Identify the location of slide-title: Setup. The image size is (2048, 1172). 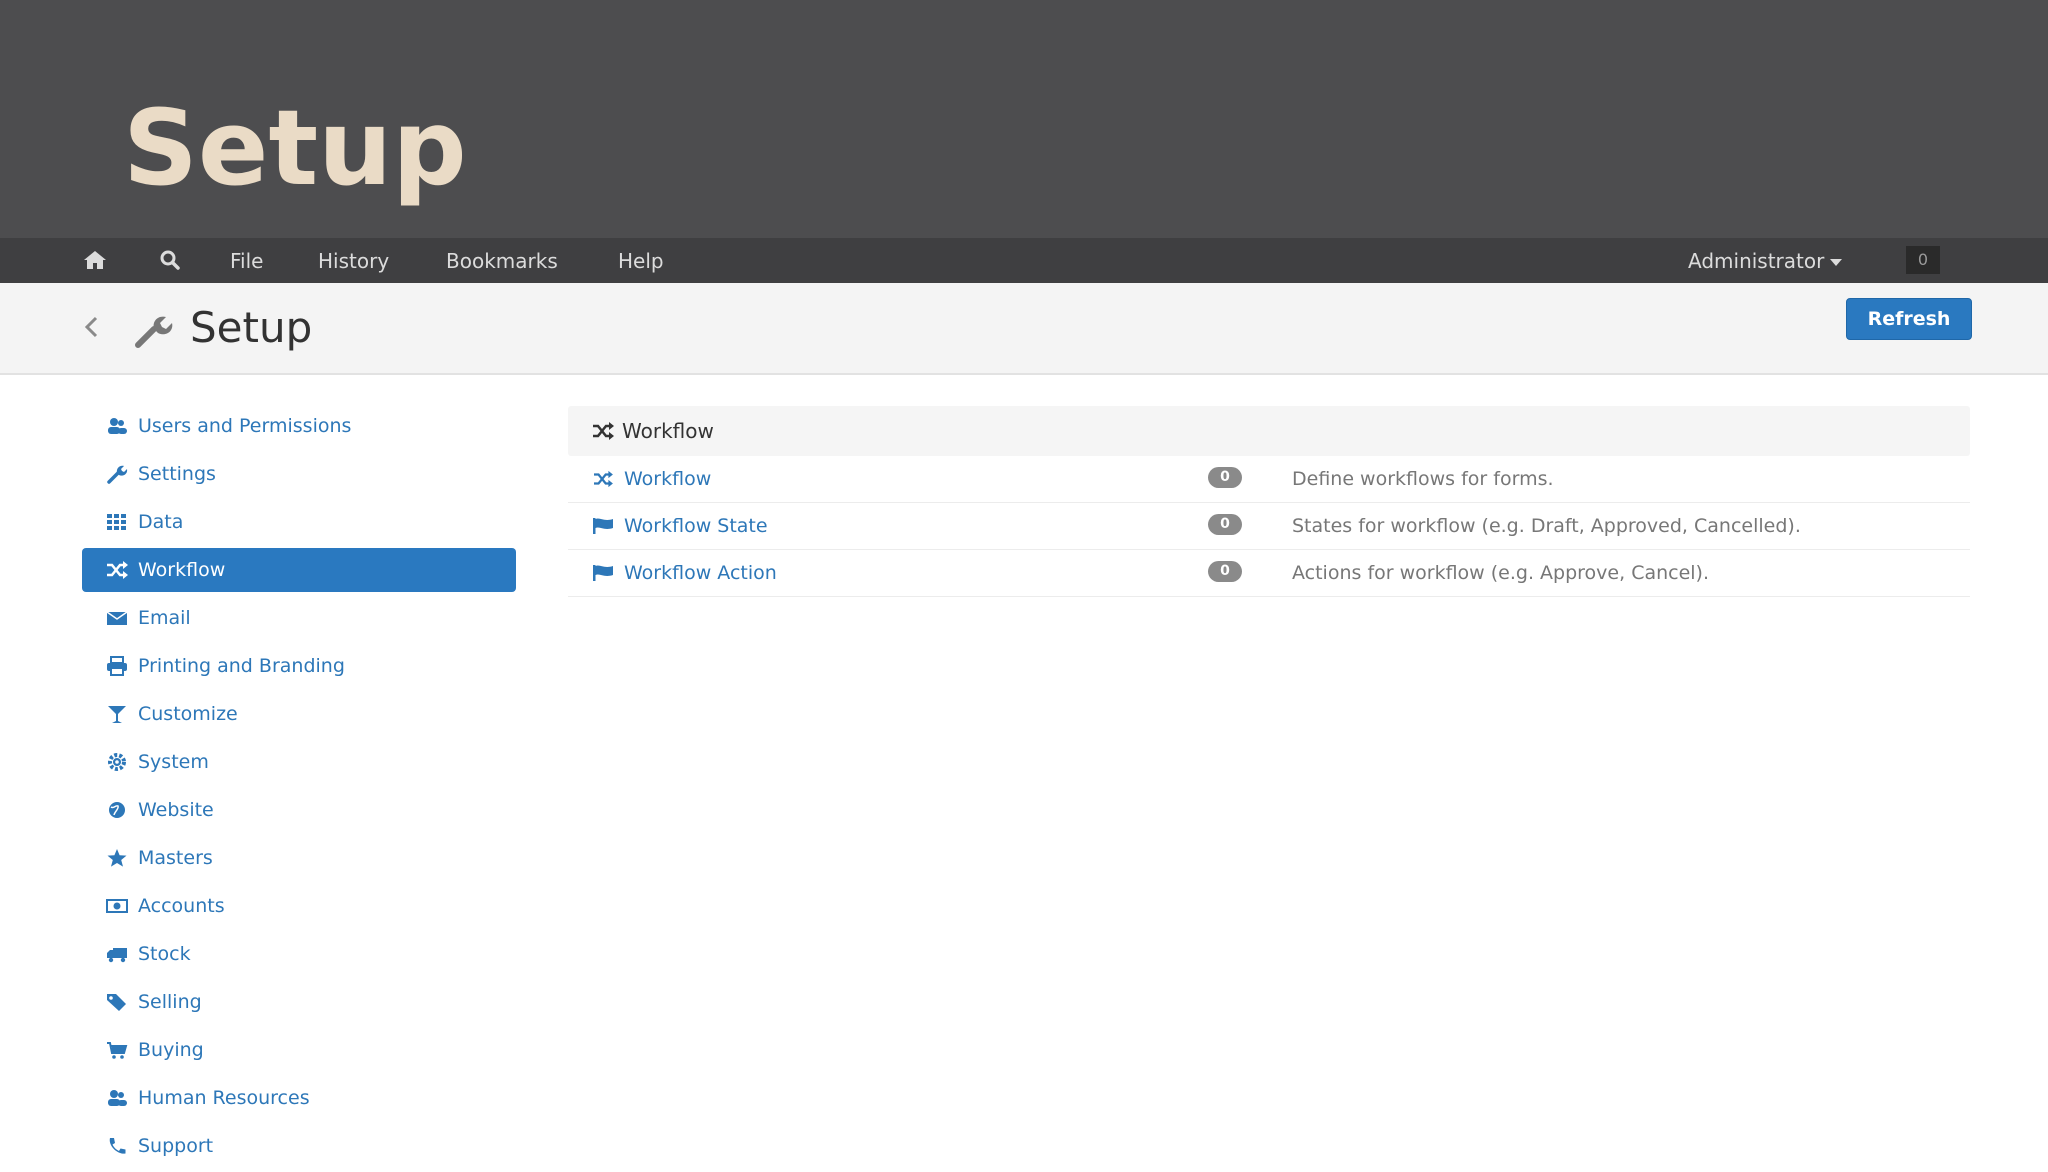
(295, 148).